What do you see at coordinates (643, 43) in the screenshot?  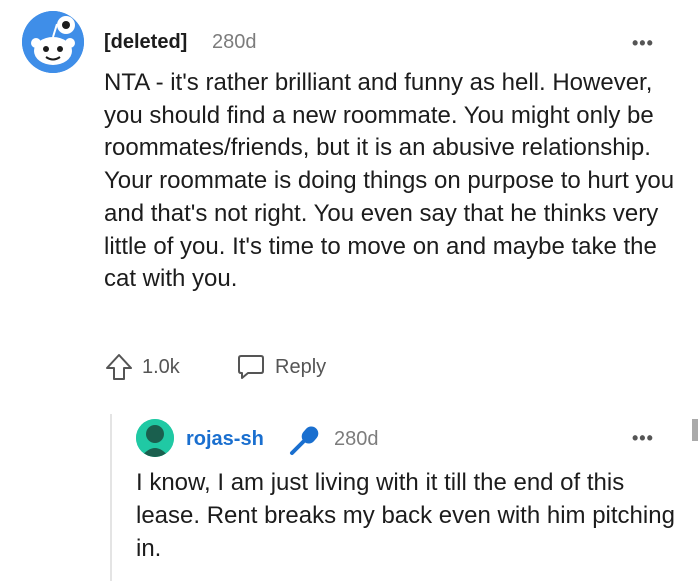 I see `more-options-icon: •••` at bounding box center [643, 43].